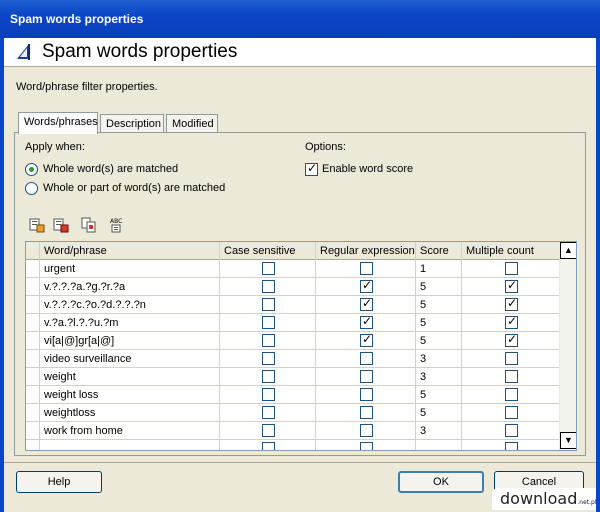 This screenshot has height=512, width=600. What do you see at coordinates (293, 431) in the screenshot?
I see `table-row: work from home 3` at bounding box center [293, 431].